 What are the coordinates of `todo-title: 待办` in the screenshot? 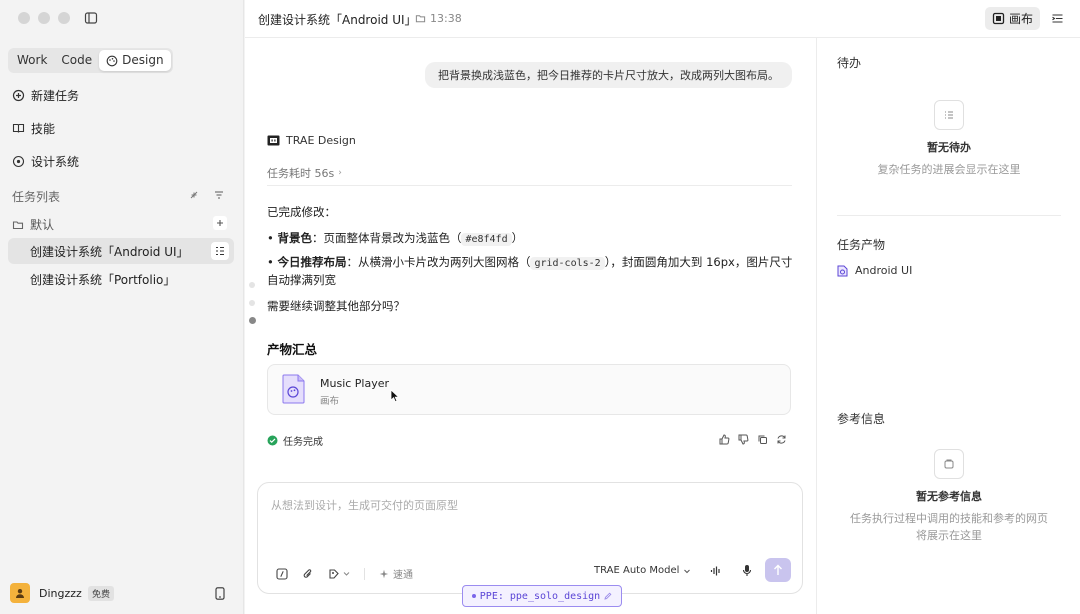 It's located at (849, 63).